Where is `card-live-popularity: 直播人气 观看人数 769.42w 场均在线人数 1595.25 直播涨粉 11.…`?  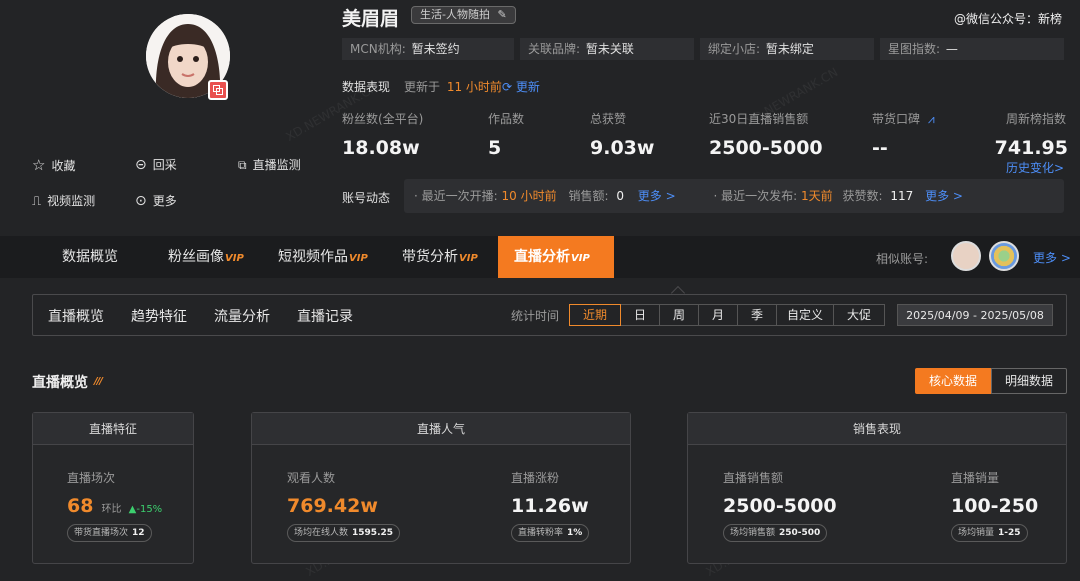
card-live-popularity: 直播人气 观看人数 769.42w 场均在线人数 1595.25 直播涨粉 11.… is located at coordinates (441, 488).